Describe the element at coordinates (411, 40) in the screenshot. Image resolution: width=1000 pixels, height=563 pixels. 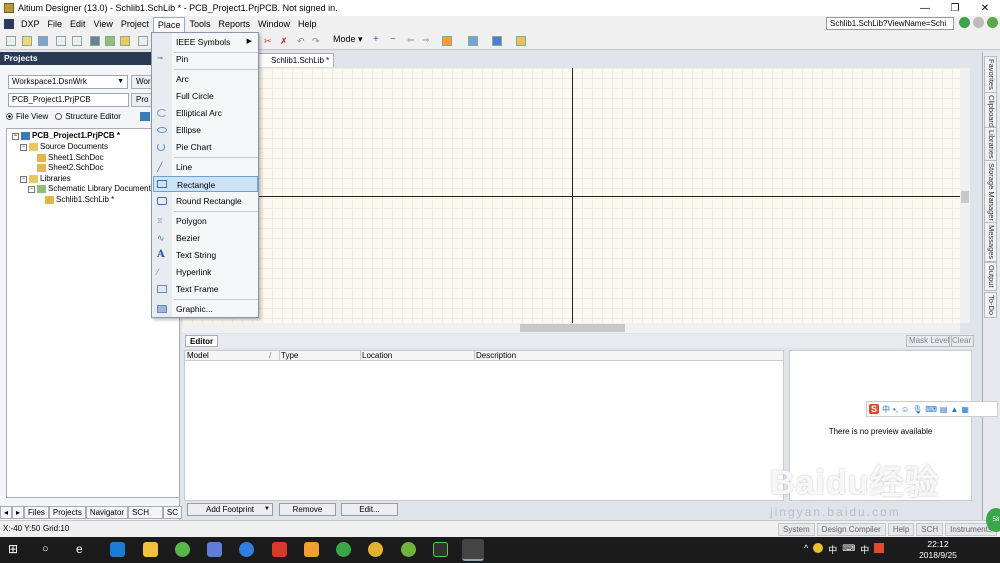
I see `arrow-left-icon: ⇐` at that location.